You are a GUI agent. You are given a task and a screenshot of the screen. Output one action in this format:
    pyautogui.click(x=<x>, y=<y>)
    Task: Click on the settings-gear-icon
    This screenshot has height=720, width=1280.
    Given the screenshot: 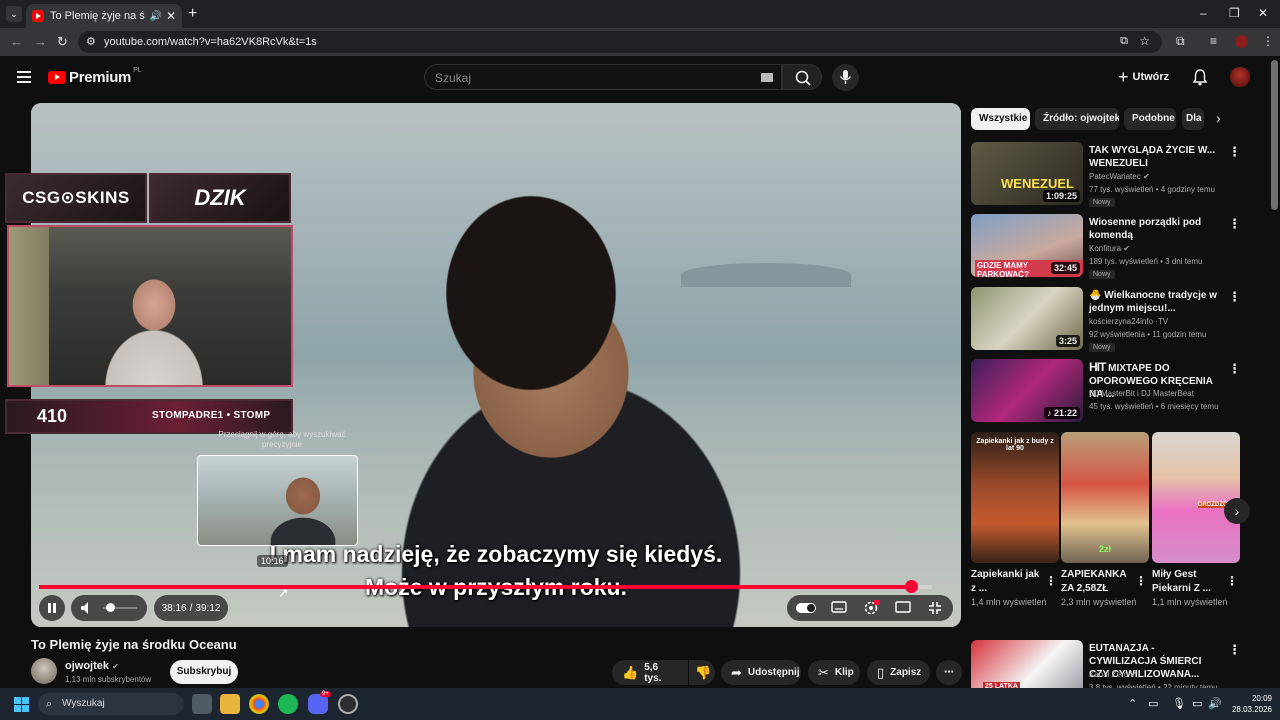 What is the action you would take?
    pyautogui.click(x=871, y=609)
    